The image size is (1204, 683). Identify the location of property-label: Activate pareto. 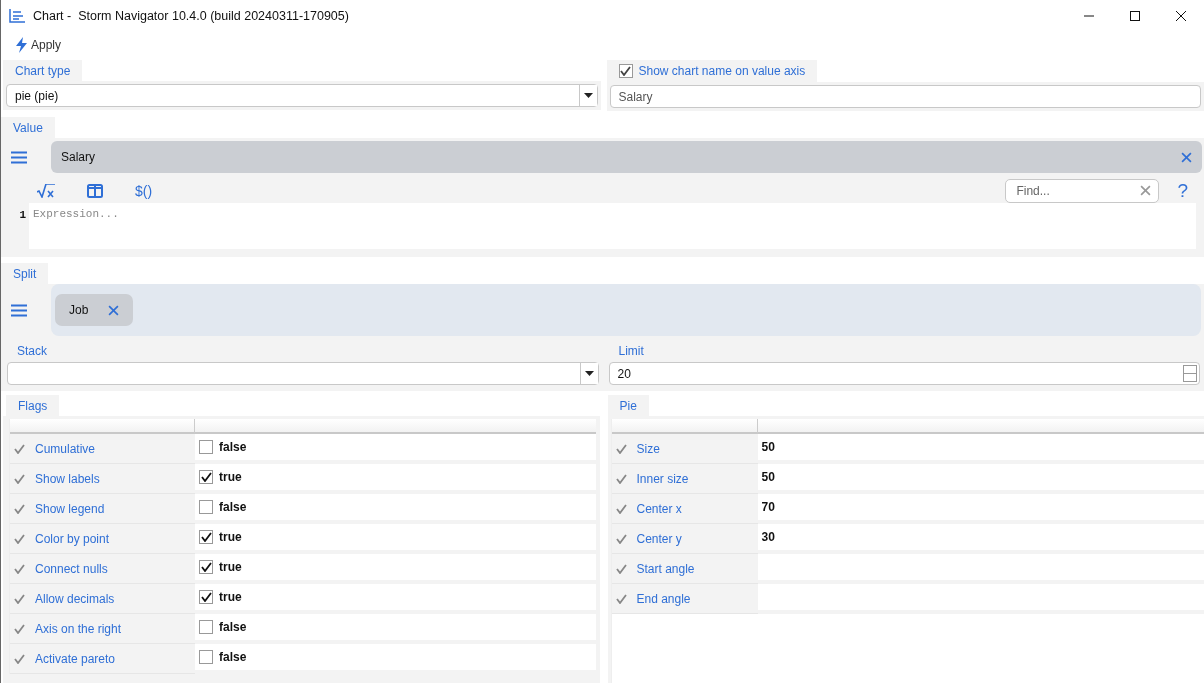
(75, 658).